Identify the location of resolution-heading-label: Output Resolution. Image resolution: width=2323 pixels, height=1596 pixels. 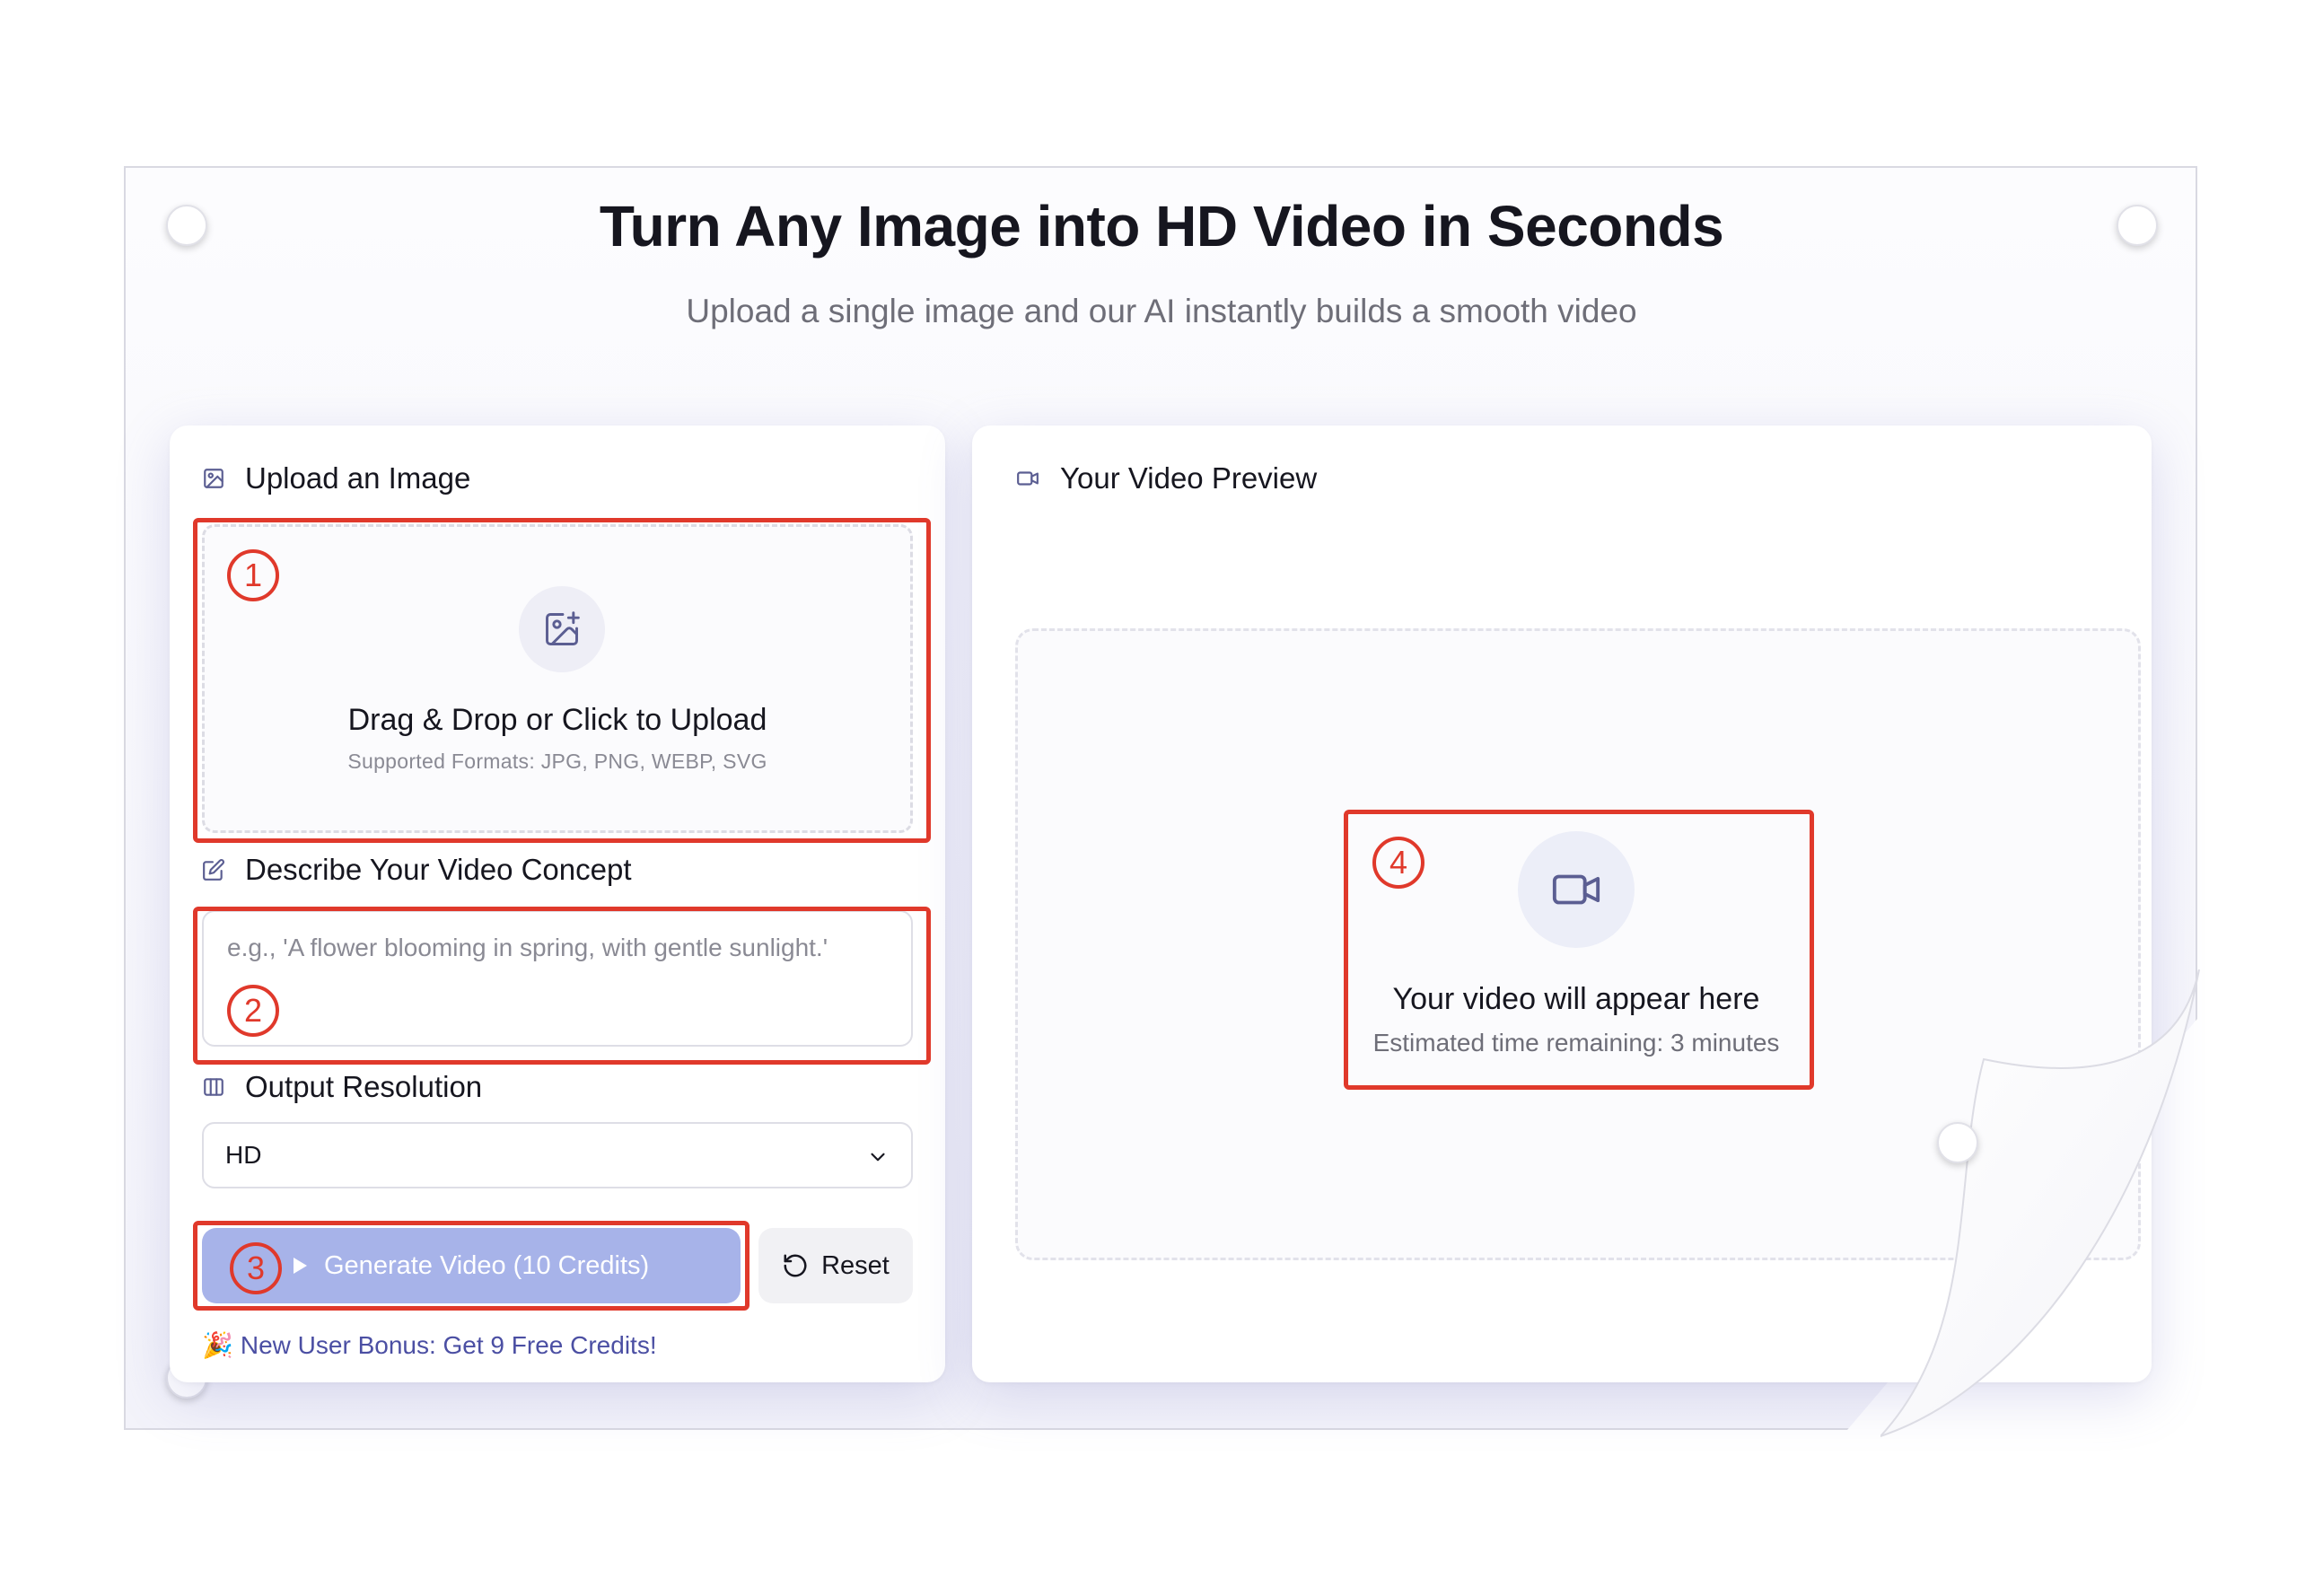
(364, 1086).